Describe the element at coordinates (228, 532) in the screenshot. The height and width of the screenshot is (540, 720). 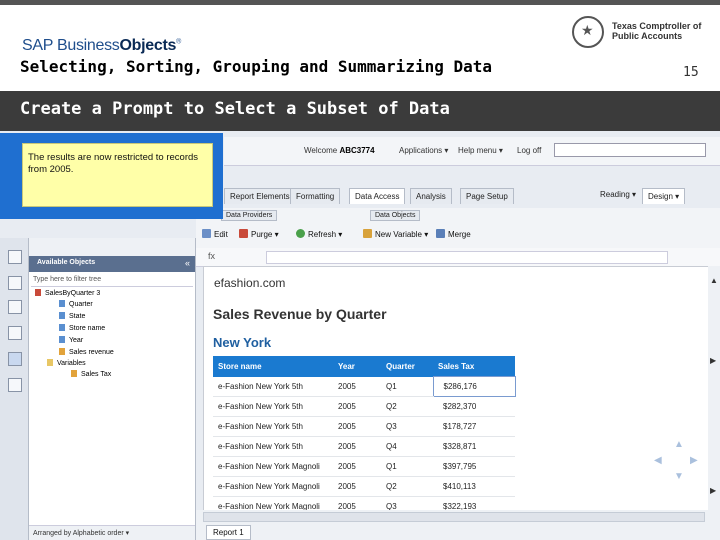
I see `tab-report-1: Report 1` at that location.